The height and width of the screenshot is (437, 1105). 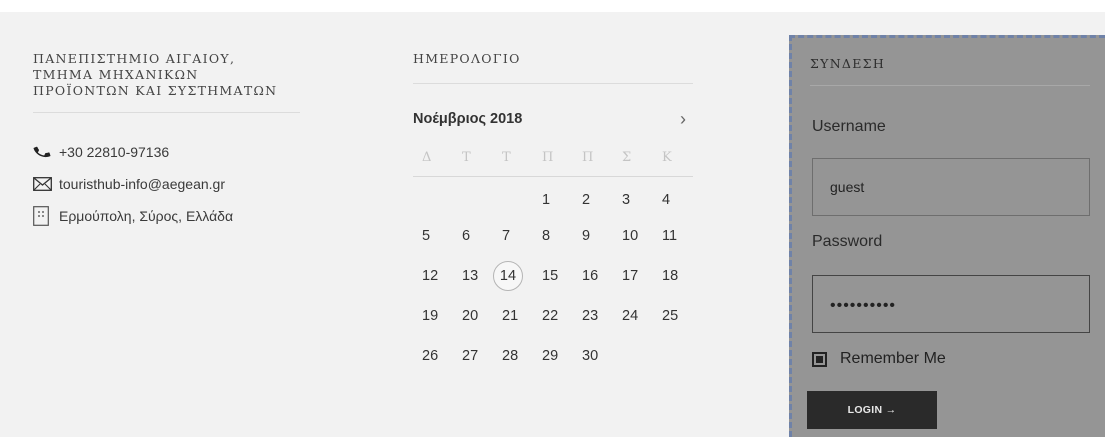 I want to click on calendar-day: 18, so click(x=673, y=276).